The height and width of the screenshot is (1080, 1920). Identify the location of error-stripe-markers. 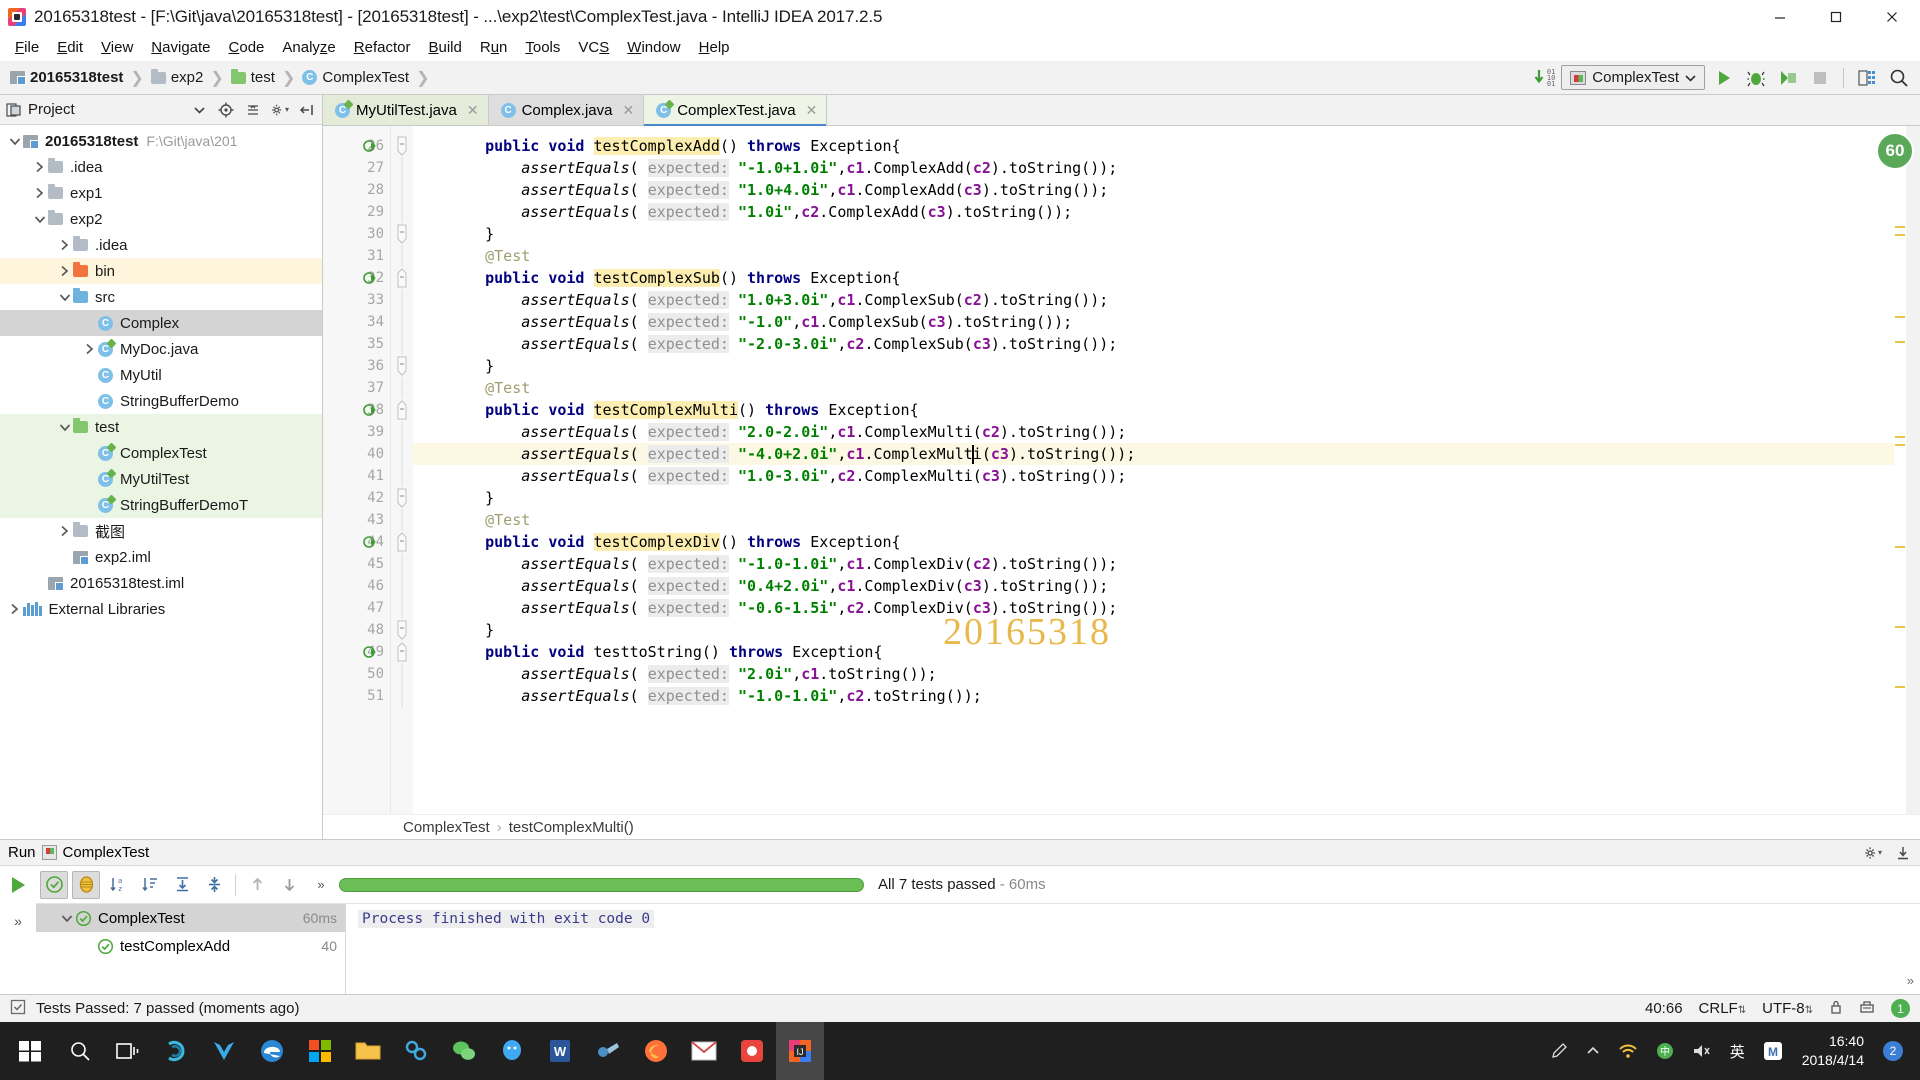
(1900, 470).